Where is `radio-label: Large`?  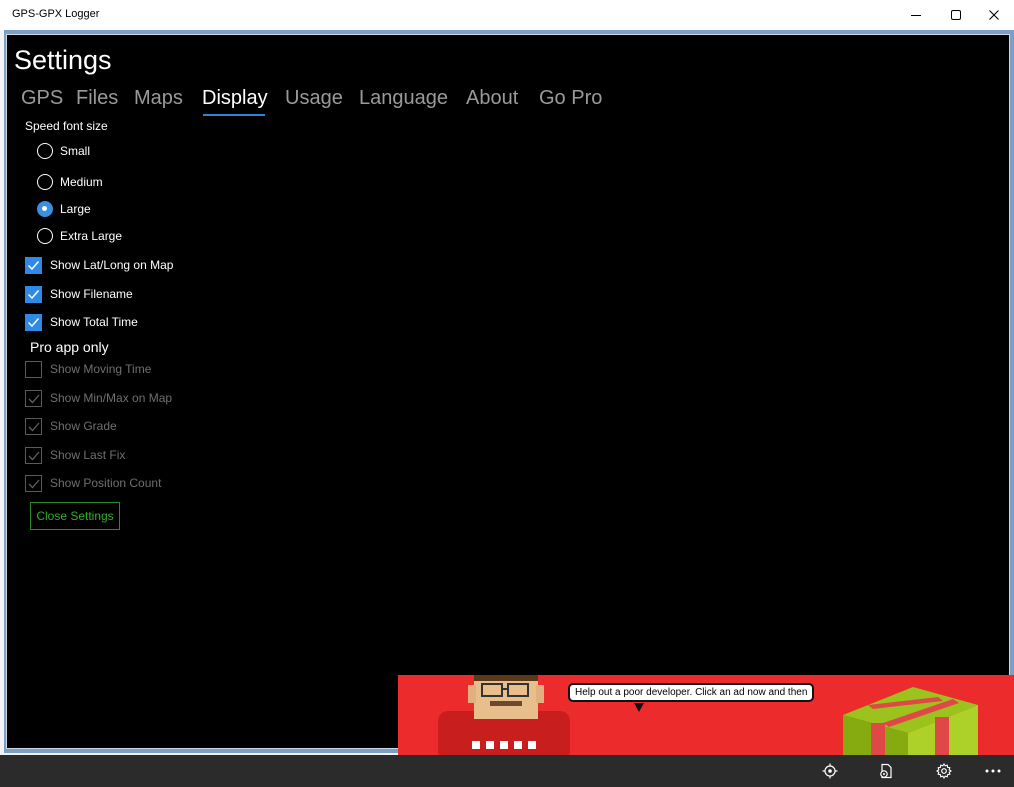 radio-label: Large is located at coordinates (75, 209).